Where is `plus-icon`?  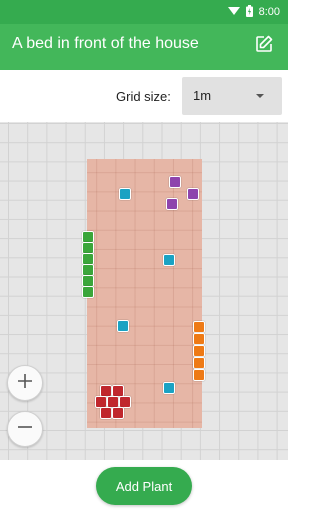 plus-icon is located at coordinates (25, 383).